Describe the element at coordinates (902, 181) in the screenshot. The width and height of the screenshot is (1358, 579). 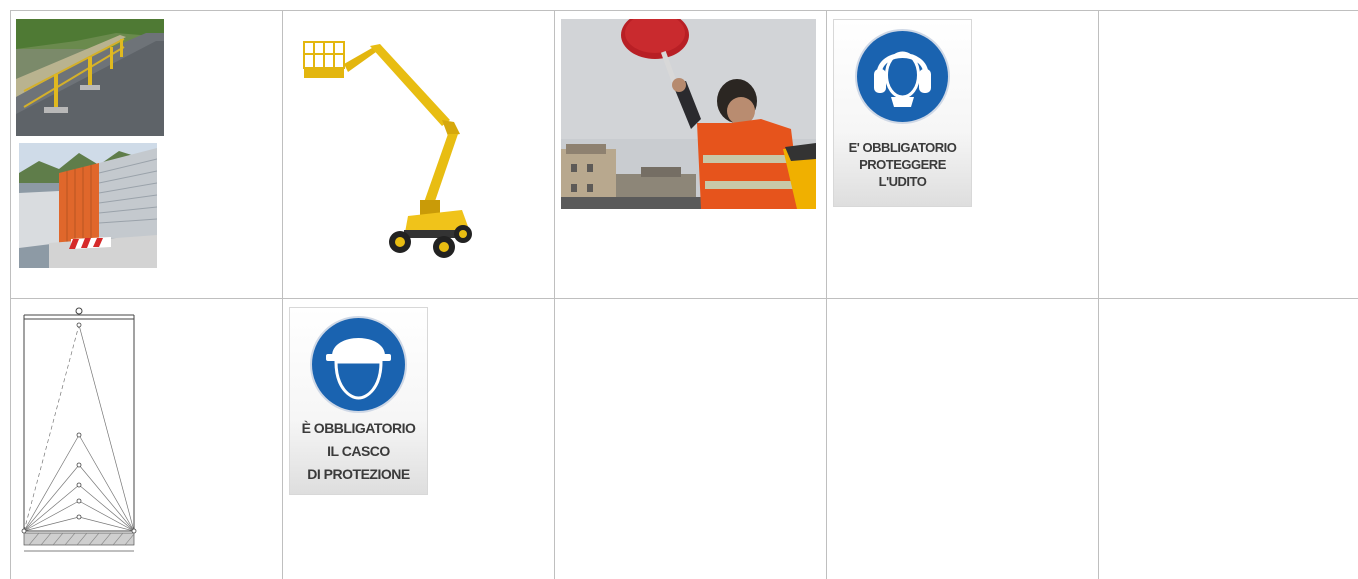
I see `sign-text-line-3: L'UDITO` at that location.